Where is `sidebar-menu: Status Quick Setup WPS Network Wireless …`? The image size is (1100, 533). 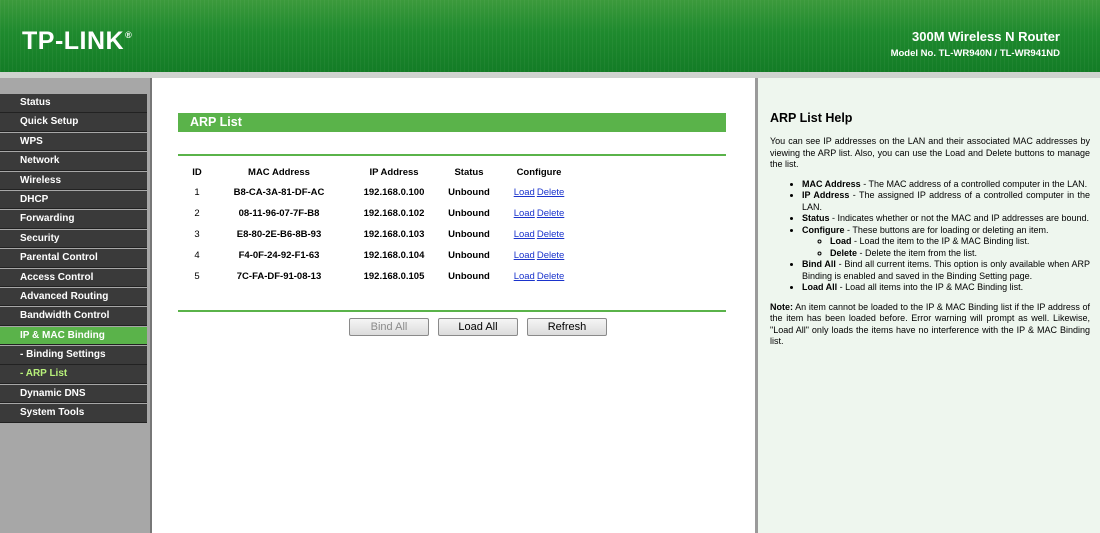
sidebar-menu: Status Quick Setup WPS Network Wireless … is located at coordinates (73, 259).